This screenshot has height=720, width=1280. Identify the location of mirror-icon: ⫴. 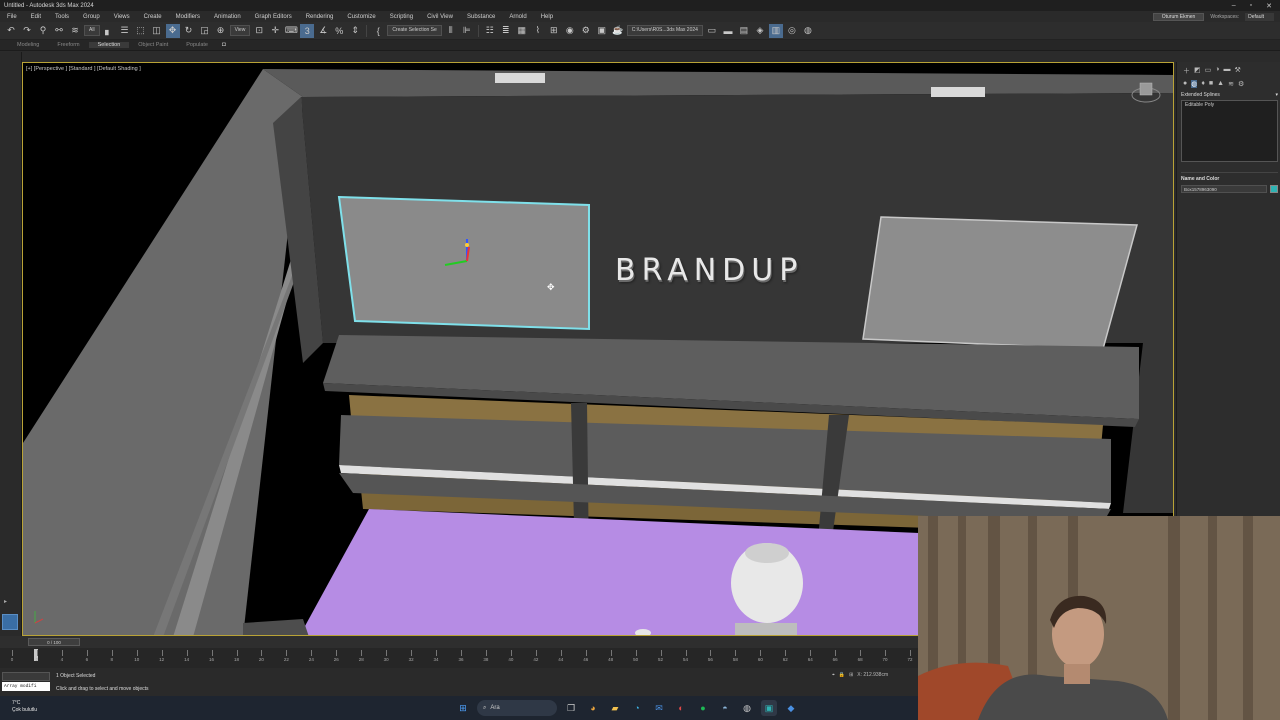
(451, 31).